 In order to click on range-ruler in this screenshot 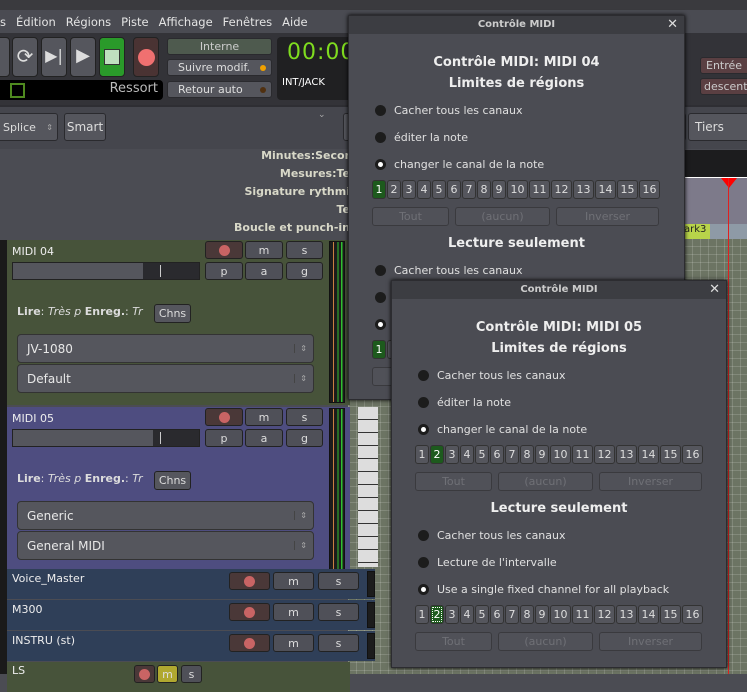, I will do `click(715, 201)`.